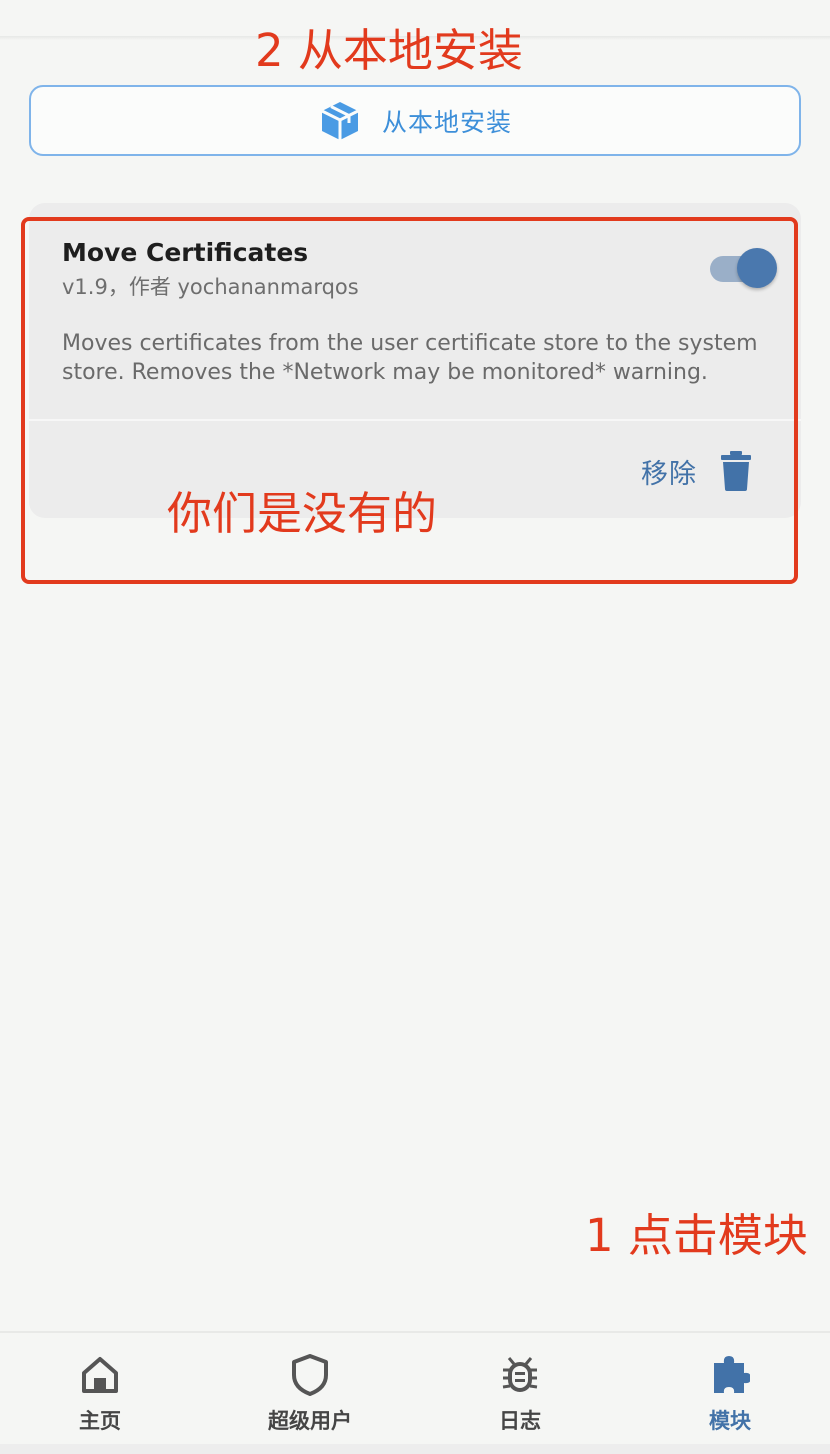 The image size is (830, 1454). Describe the element at coordinates (389, 50) in the screenshot. I see `annotation-step2: 2 从本地安装` at that location.